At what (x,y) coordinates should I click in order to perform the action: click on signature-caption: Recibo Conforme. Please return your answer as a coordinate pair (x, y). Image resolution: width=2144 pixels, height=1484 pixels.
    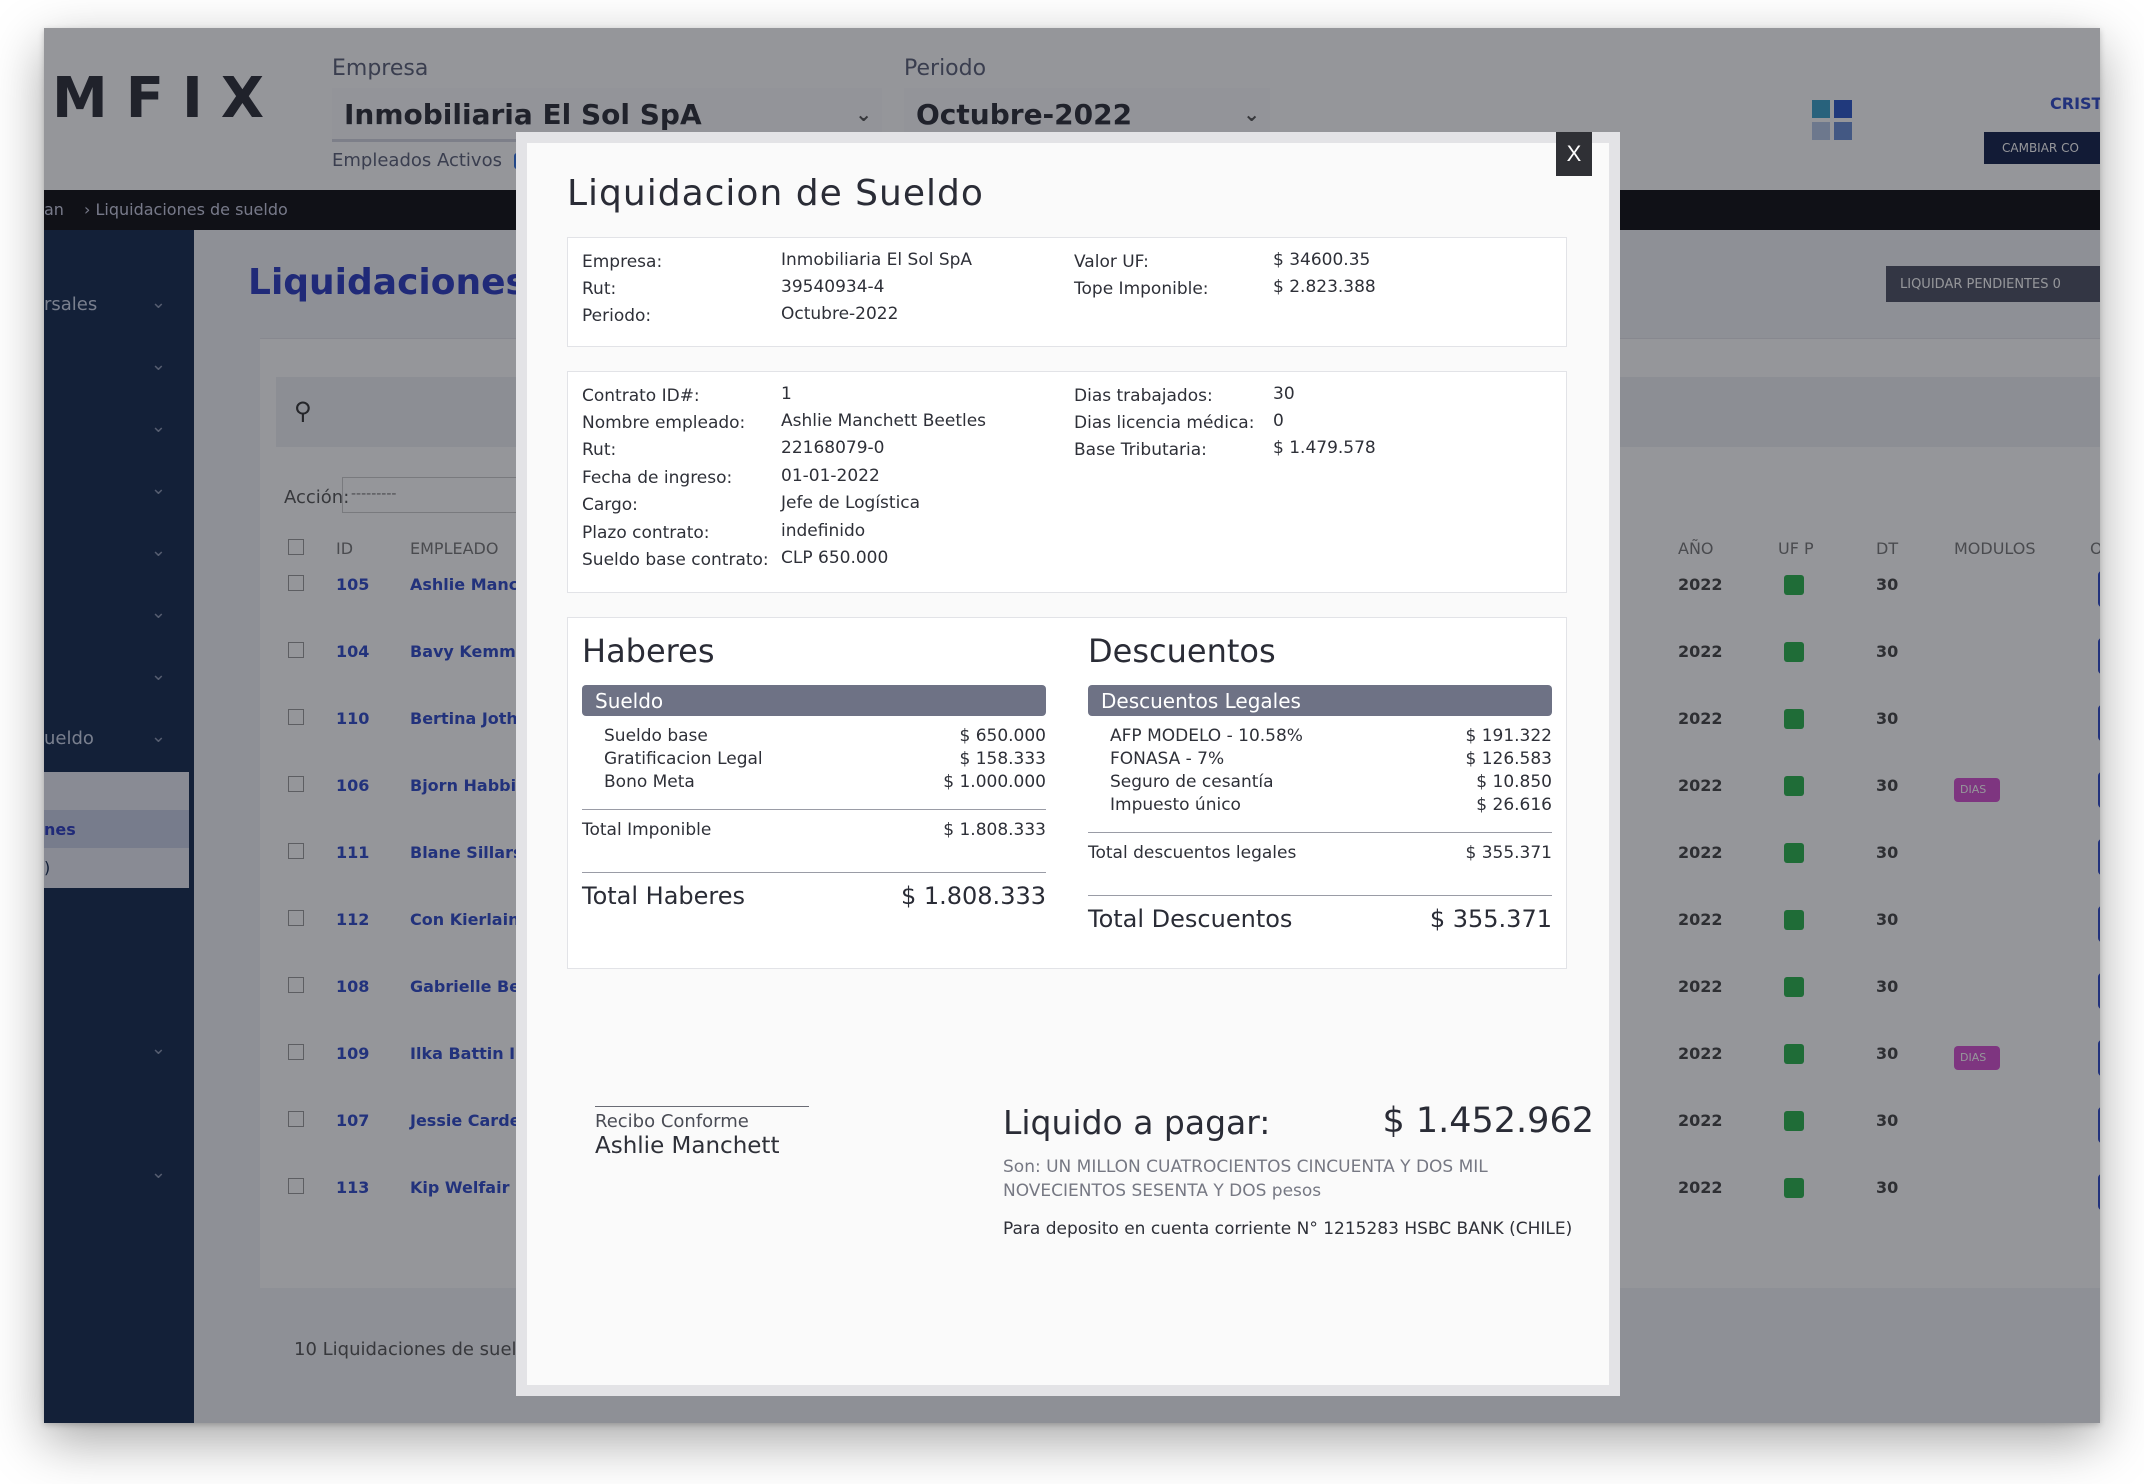
    Looking at the image, I should click on (672, 1121).